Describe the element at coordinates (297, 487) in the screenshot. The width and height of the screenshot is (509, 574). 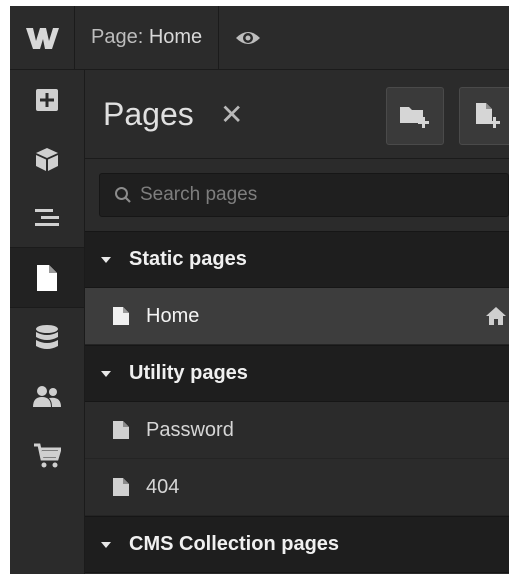
I see `page-item-404: 404` at that location.